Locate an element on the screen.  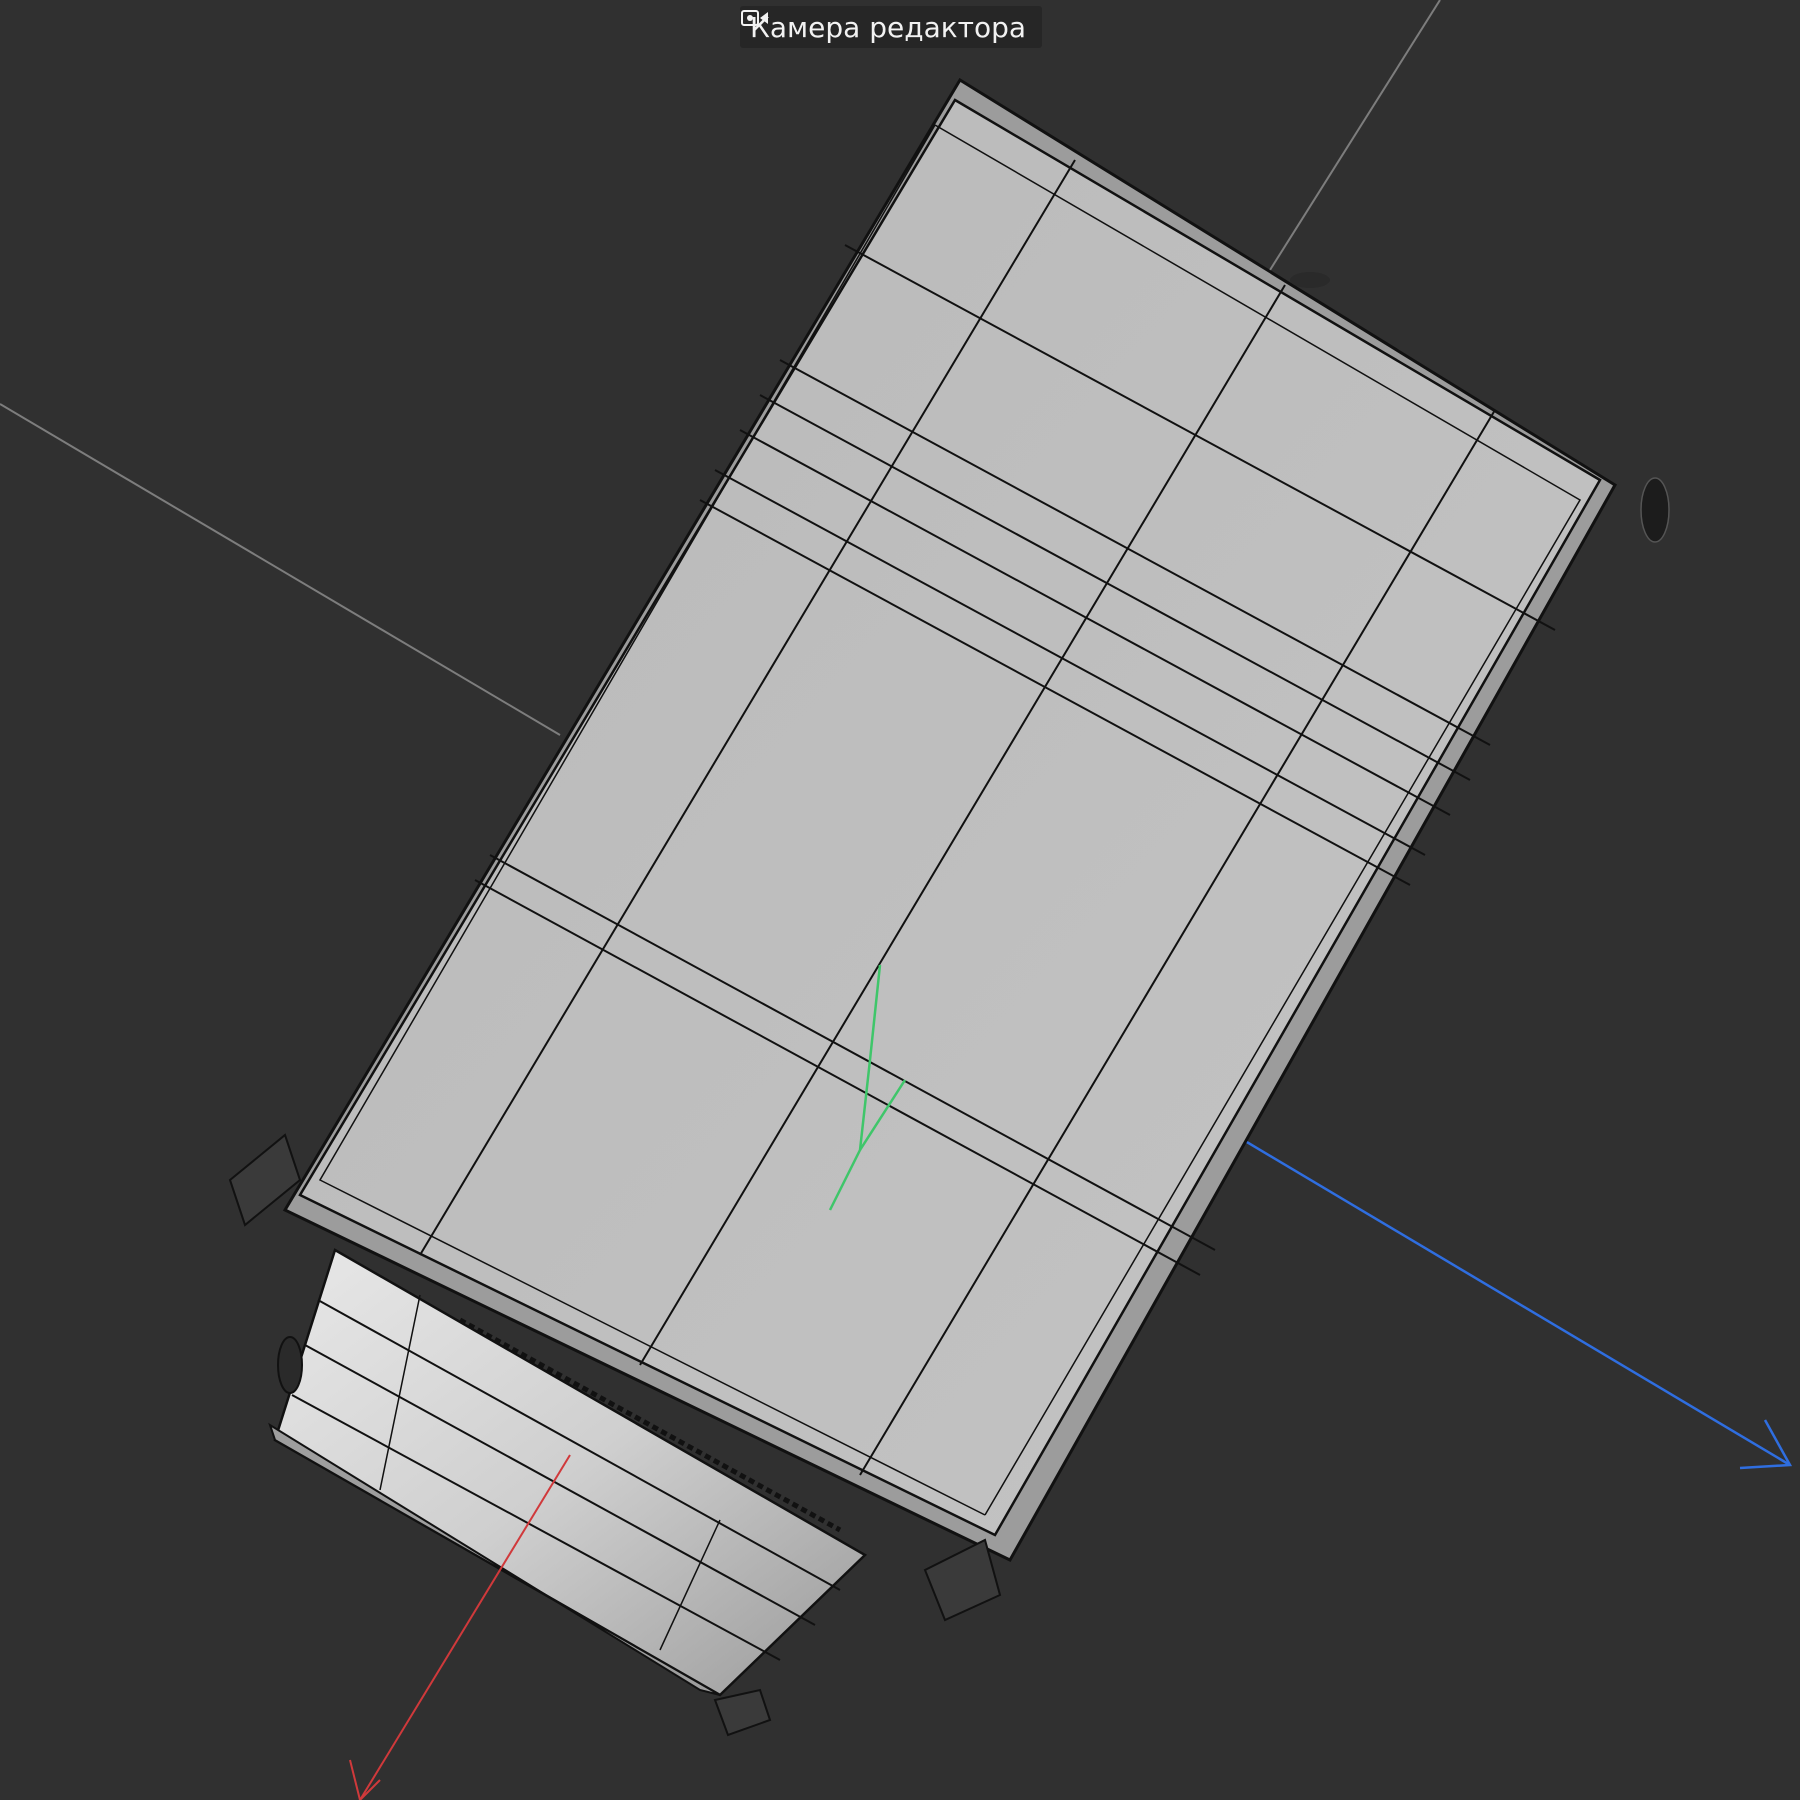
horizon-line-right is located at coordinates (1355, 135).